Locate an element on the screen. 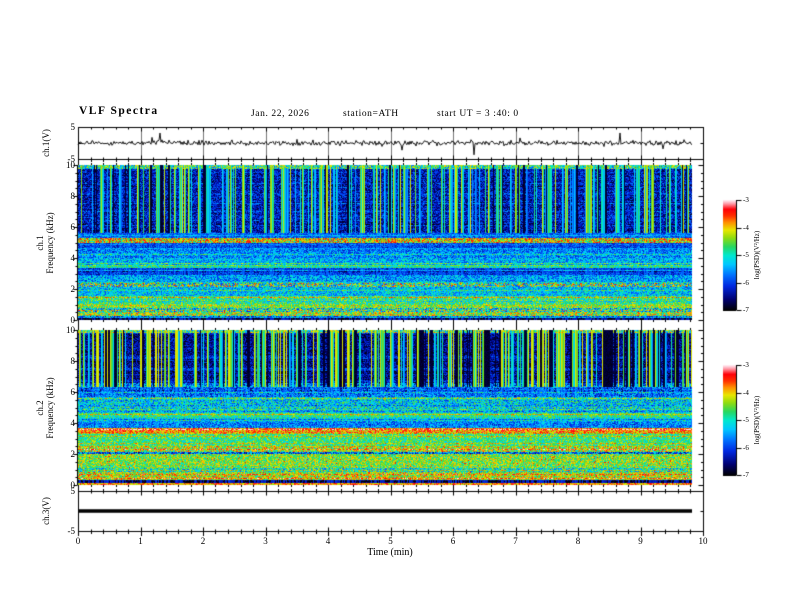 Image resolution: width=792 pixels, height=612 pixels. x-tick-label: 0 is located at coordinates (78, 541).